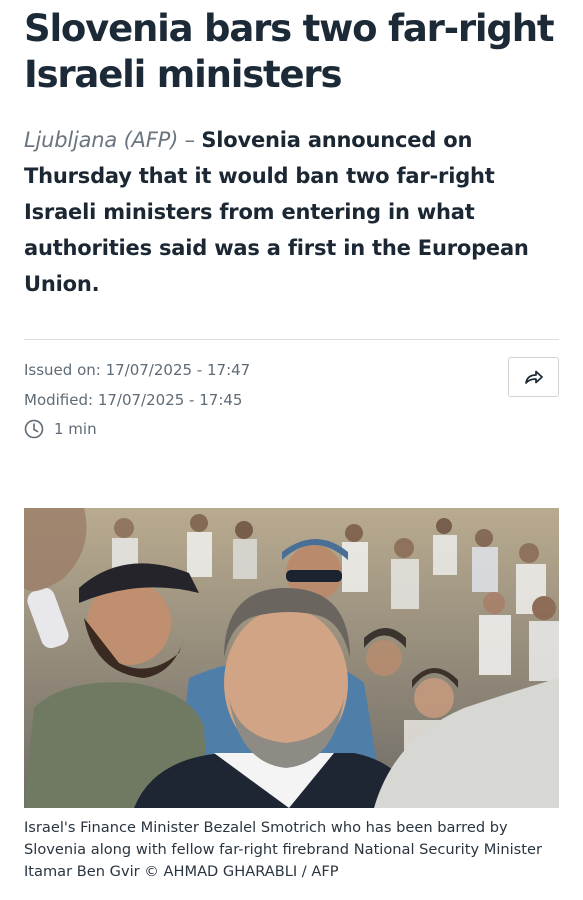  I want to click on divider, so click(291, 339).